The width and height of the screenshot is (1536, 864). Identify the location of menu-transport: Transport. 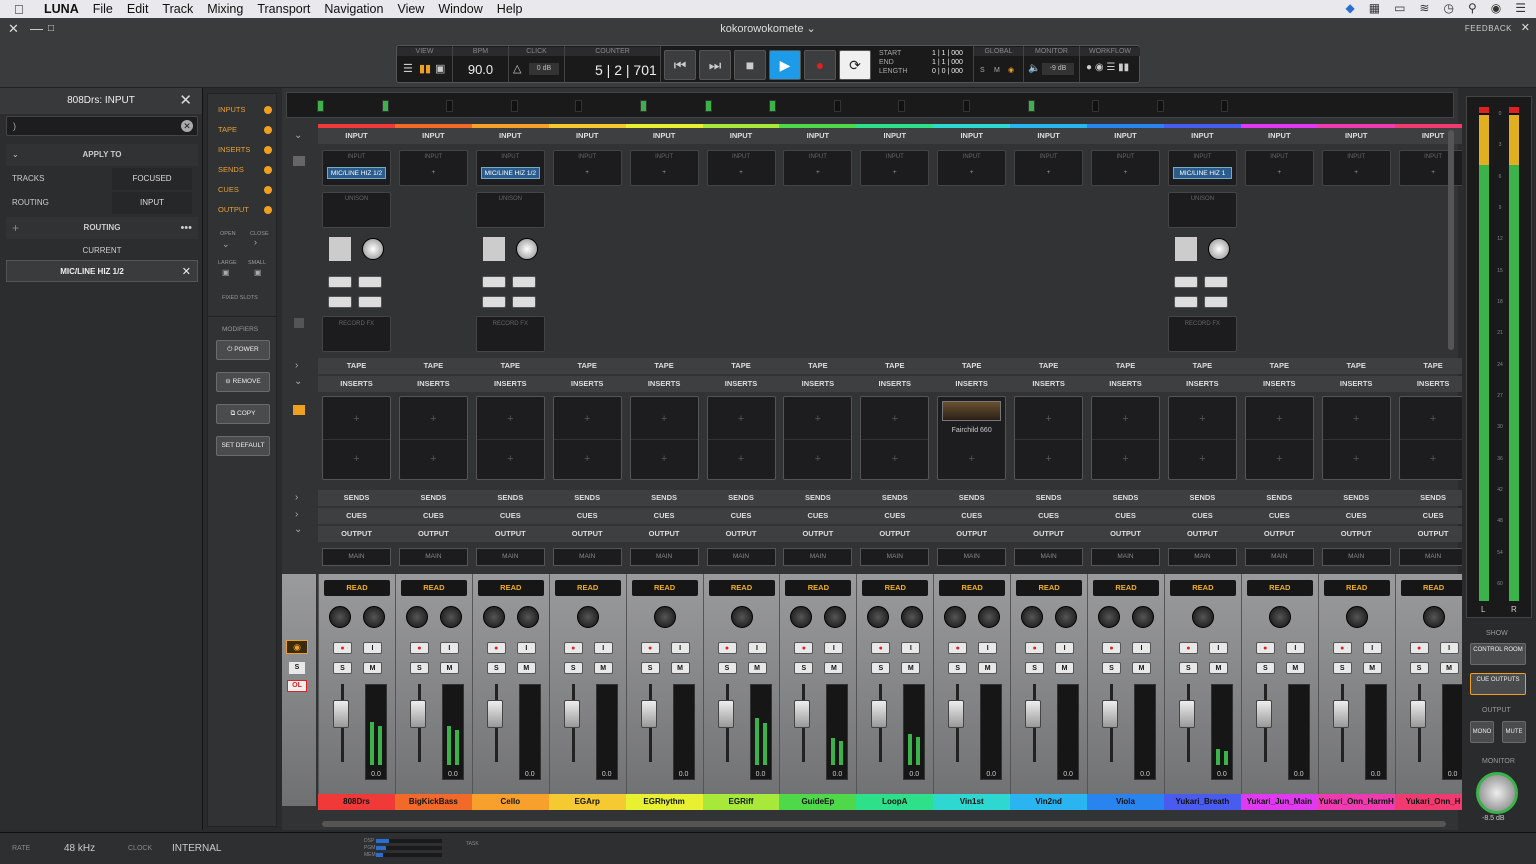
(283, 9).